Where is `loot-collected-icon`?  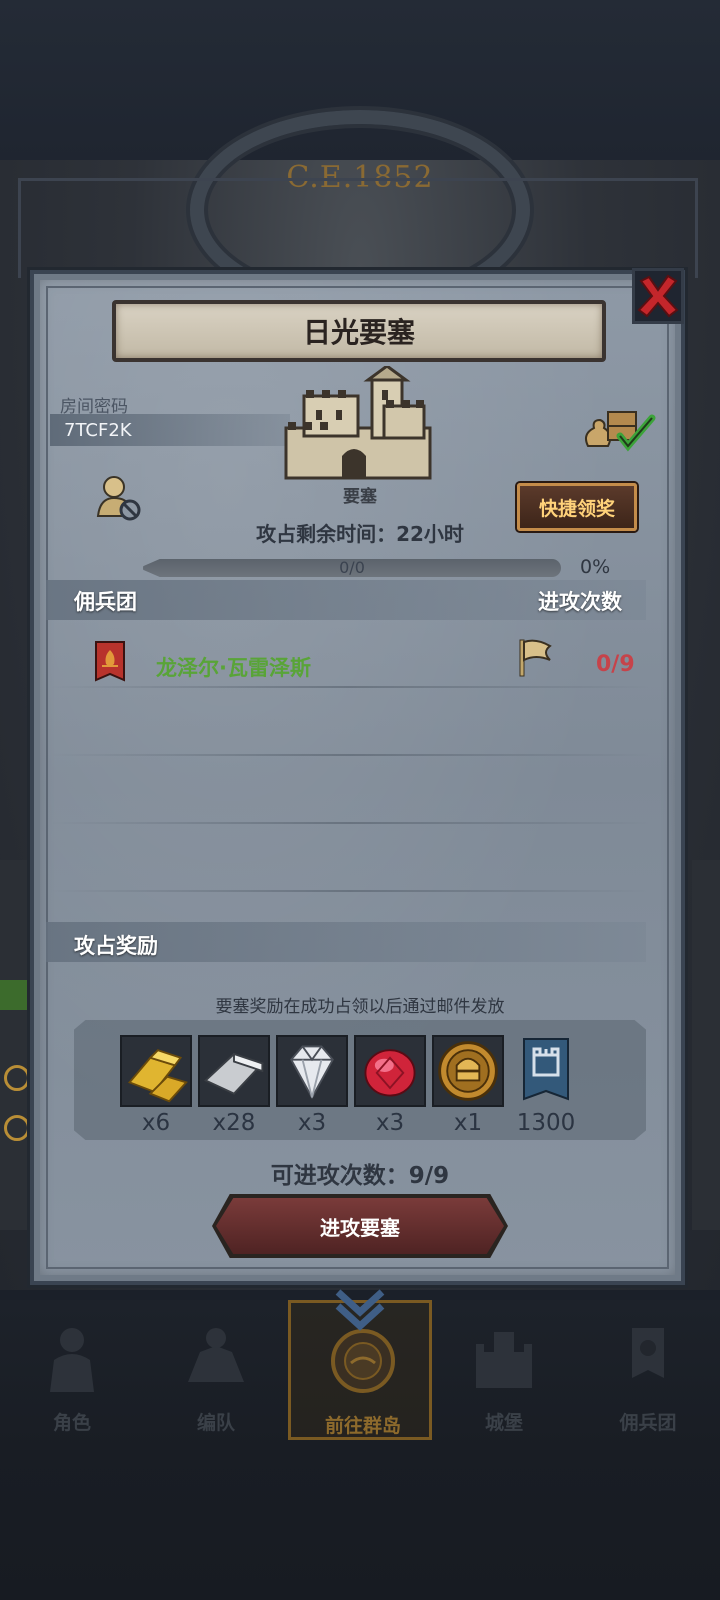
loot-collected-icon is located at coordinates (620, 431).